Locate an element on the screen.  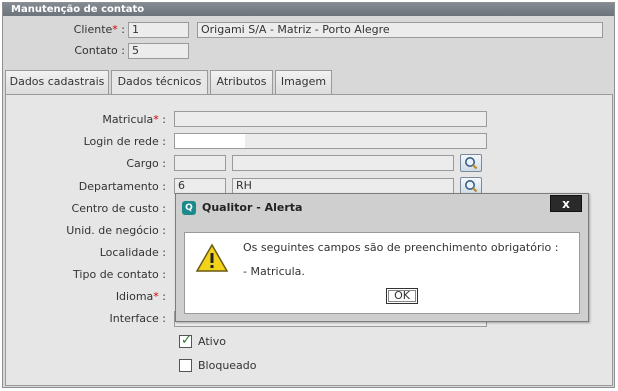
dialog-title: Qualitor - Alerta is located at coordinates (252, 207).